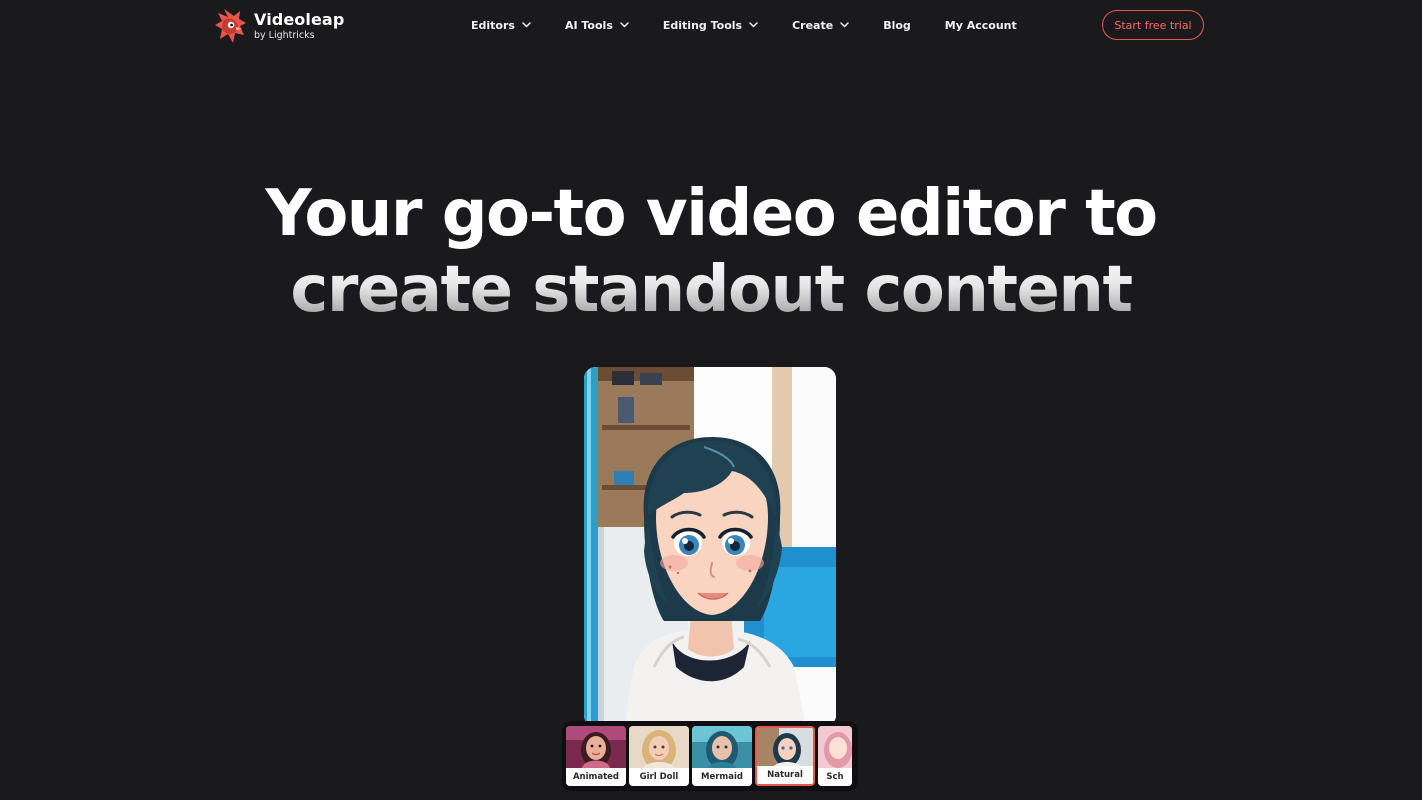 This screenshot has width=1422, height=800. I want to click on style-label: Girl Doll, so click(659, 777).